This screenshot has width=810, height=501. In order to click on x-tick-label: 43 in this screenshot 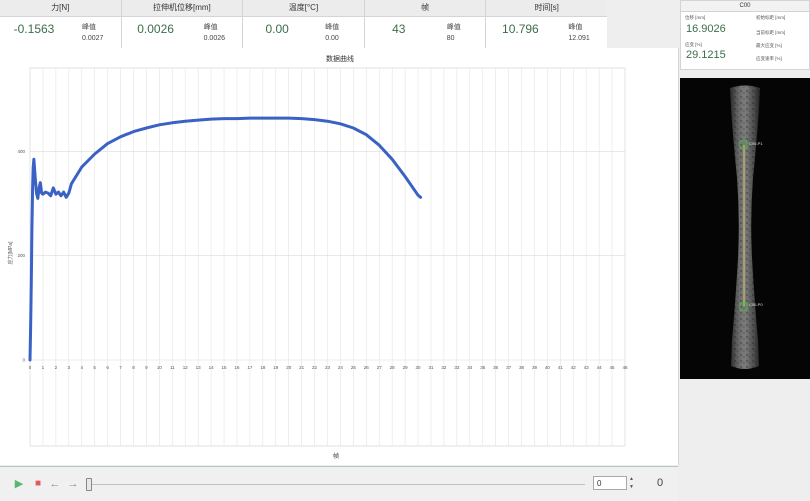, I will do `click(587, 367)`.